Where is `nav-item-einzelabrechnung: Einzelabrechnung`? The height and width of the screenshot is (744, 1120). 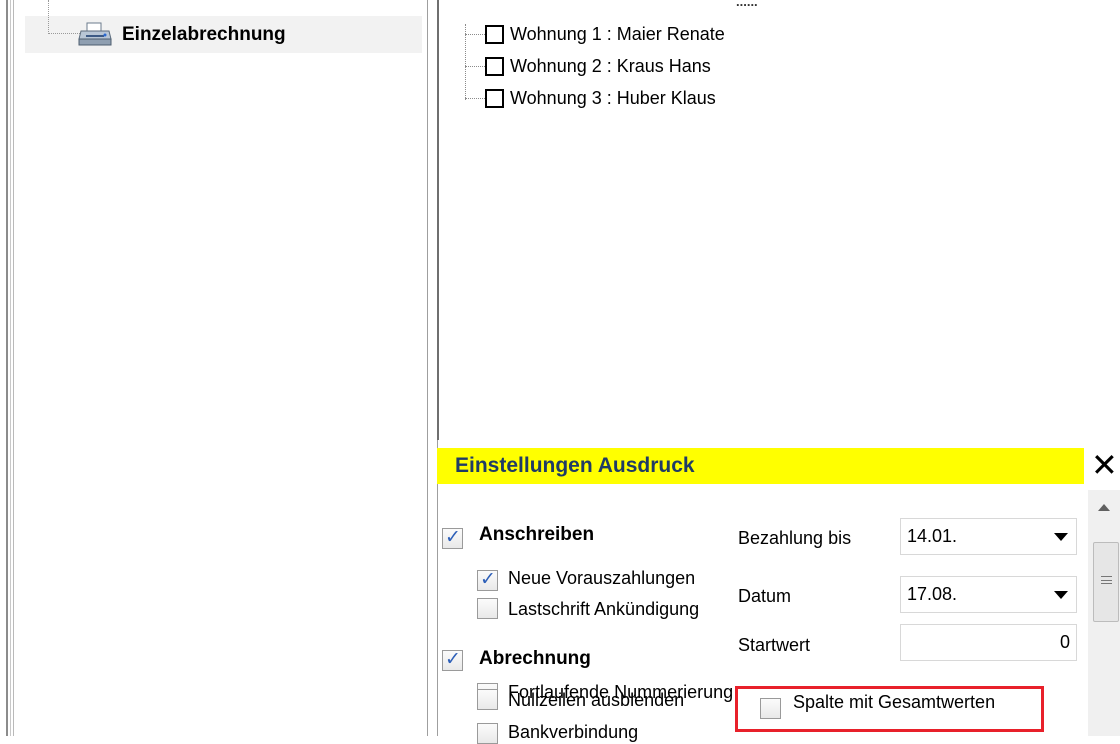 nav-item-einzelabrechnung: Einzelabrechnung is located at coordinates (223, 26).